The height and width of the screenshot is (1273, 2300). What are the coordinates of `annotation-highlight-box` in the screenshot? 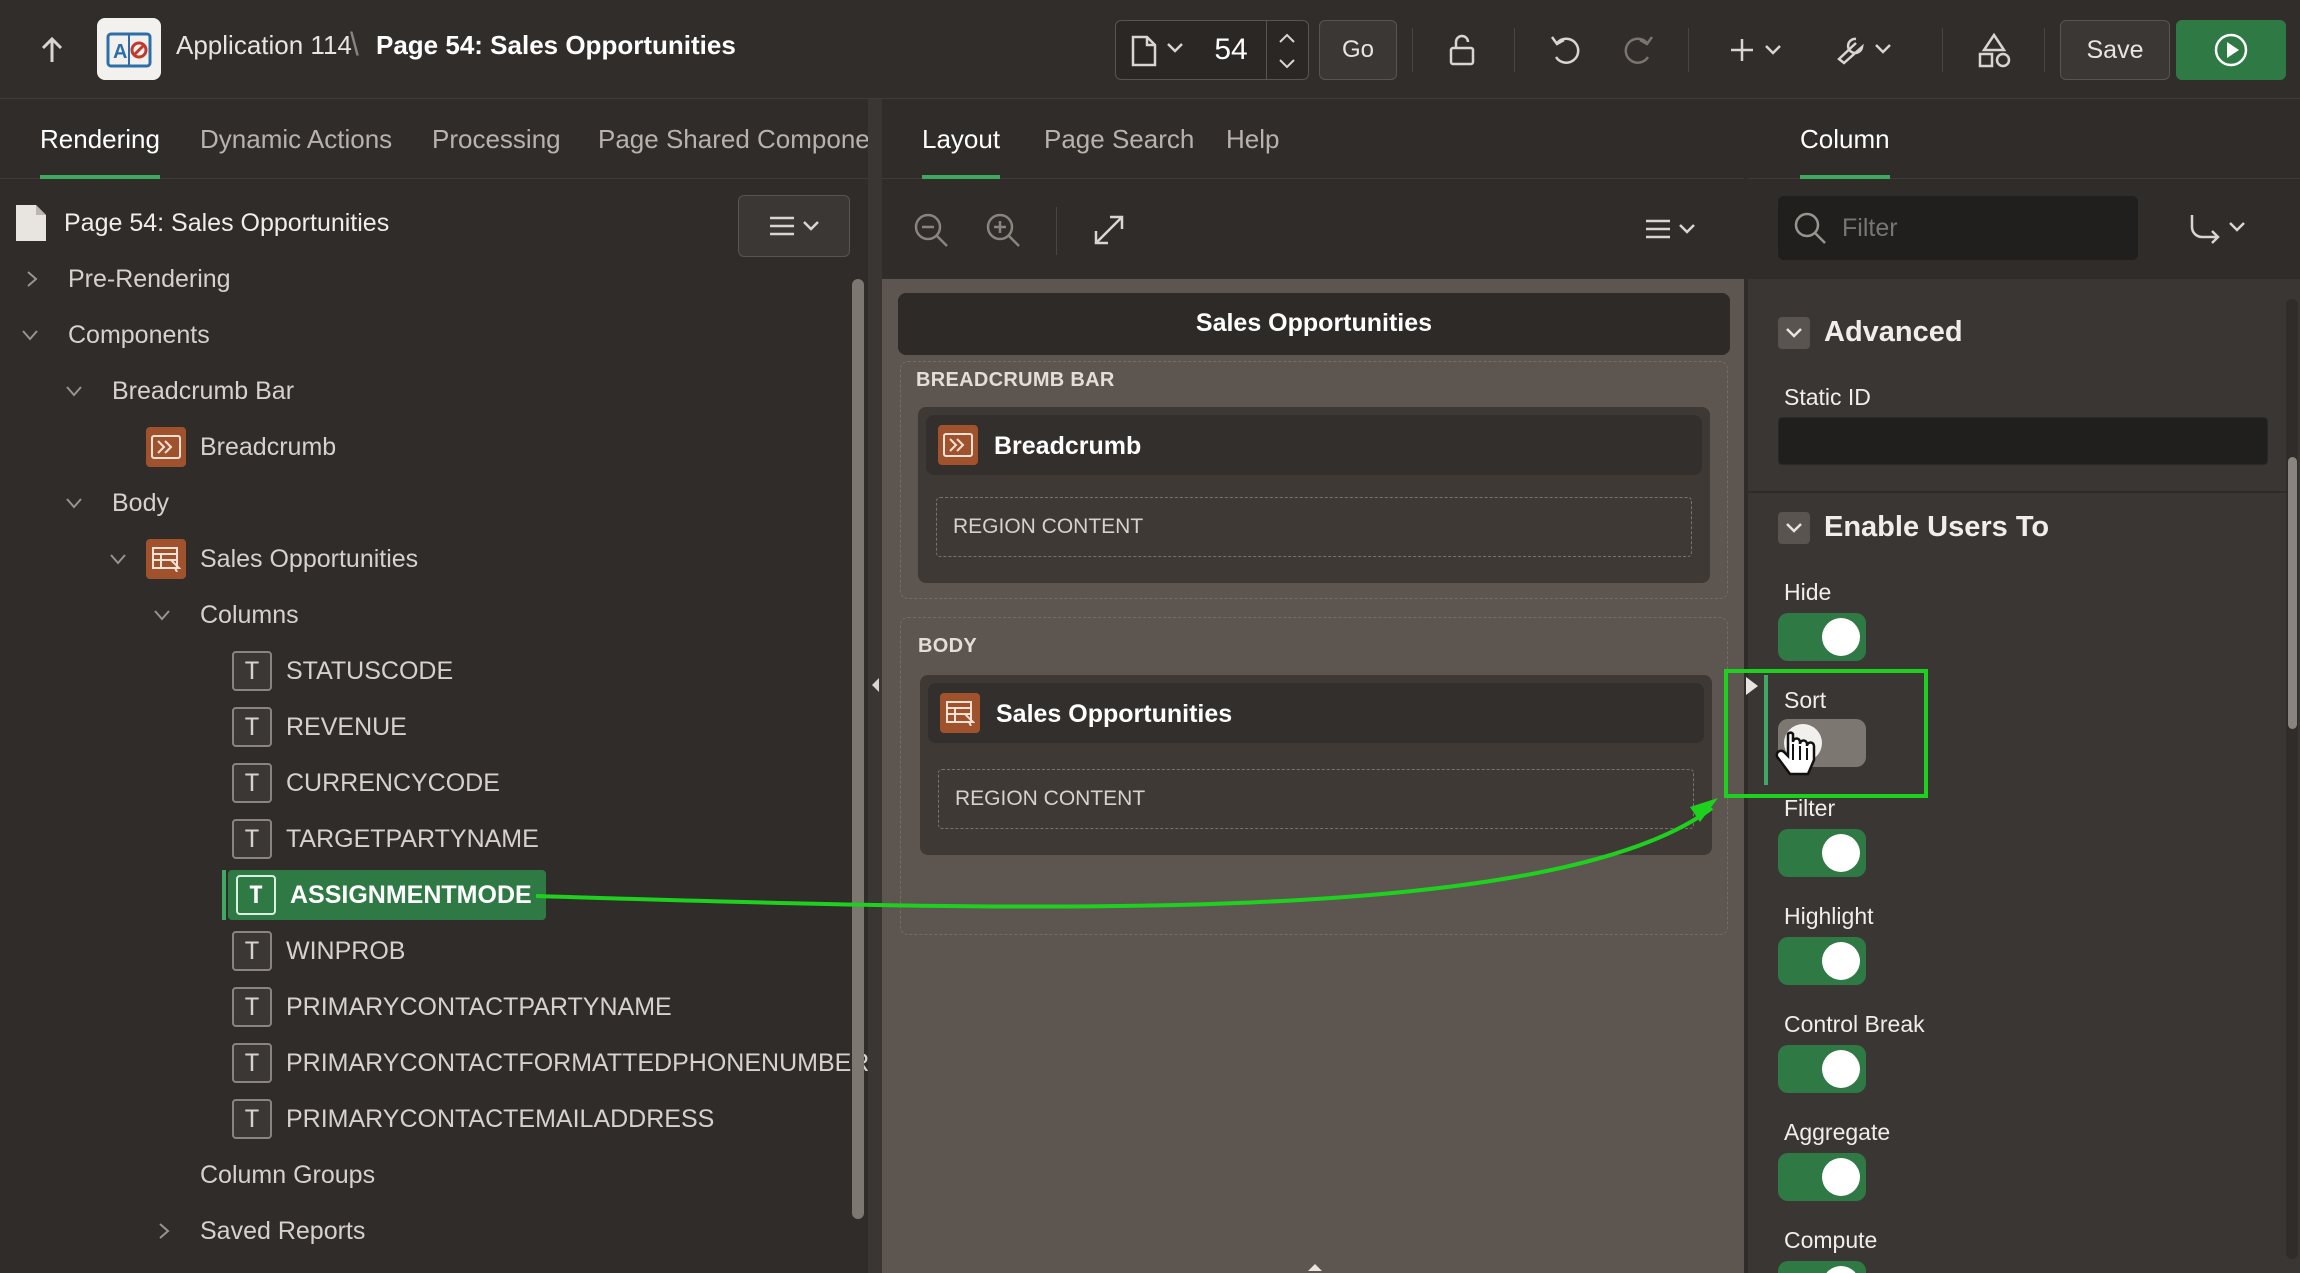 It's located at (1826, 733).